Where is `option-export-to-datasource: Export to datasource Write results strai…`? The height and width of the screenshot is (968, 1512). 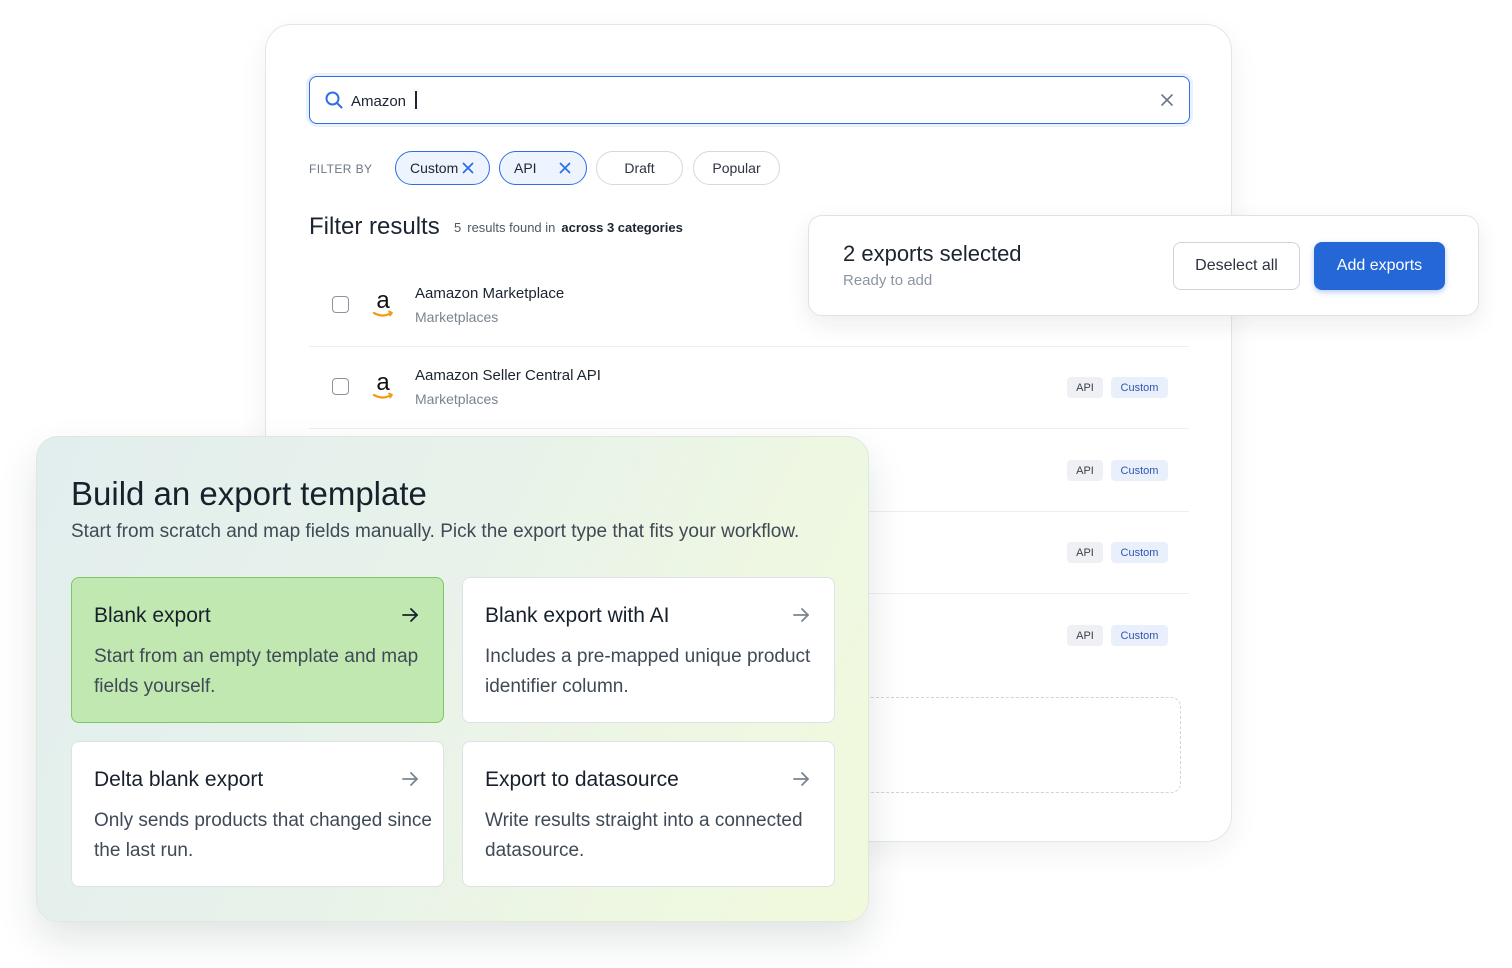 option-export-to-datasource: Export to datasource Write results strai… is located at coordinates (648, 814).